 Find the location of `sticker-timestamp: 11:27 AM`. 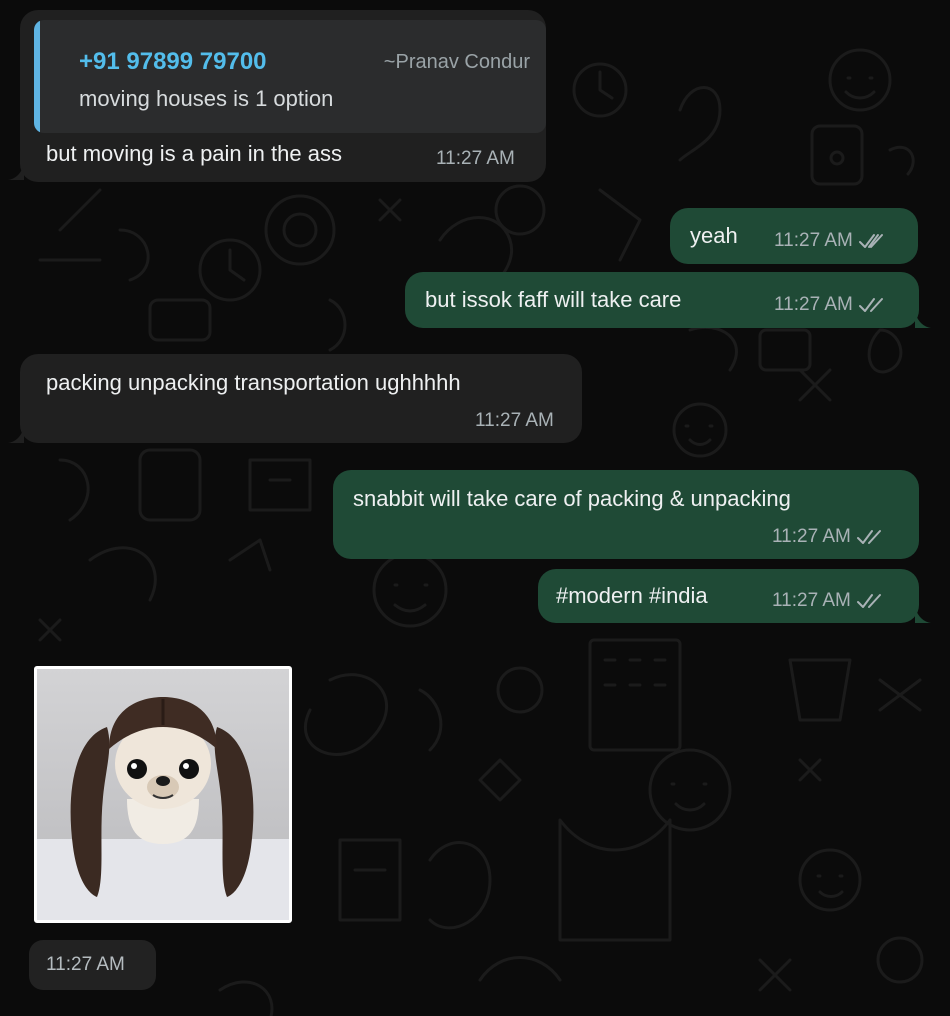

sticker-timestamp: 11:27 AM is located at coordinates (92, 965).